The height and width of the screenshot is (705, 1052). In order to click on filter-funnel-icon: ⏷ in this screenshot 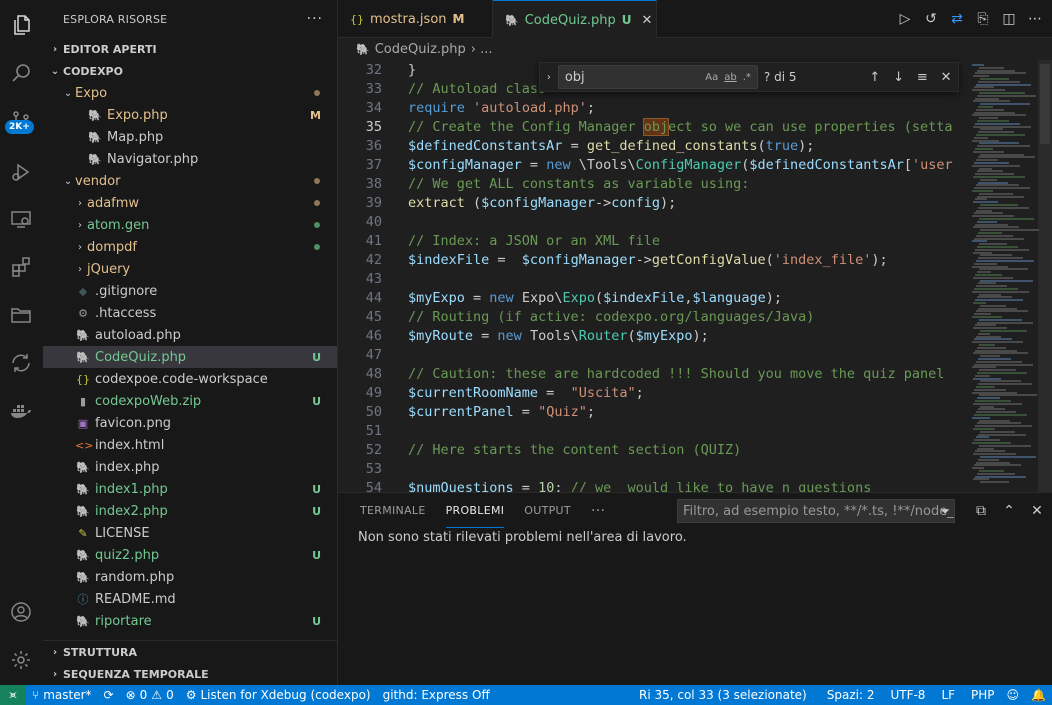, I will do `click(945, 511)`.